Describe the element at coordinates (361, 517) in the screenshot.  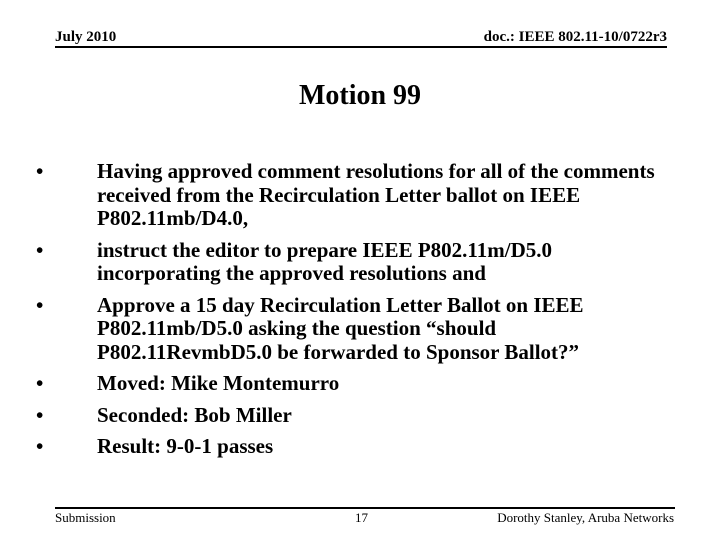
I see `footer-page-number: 17` at that location.